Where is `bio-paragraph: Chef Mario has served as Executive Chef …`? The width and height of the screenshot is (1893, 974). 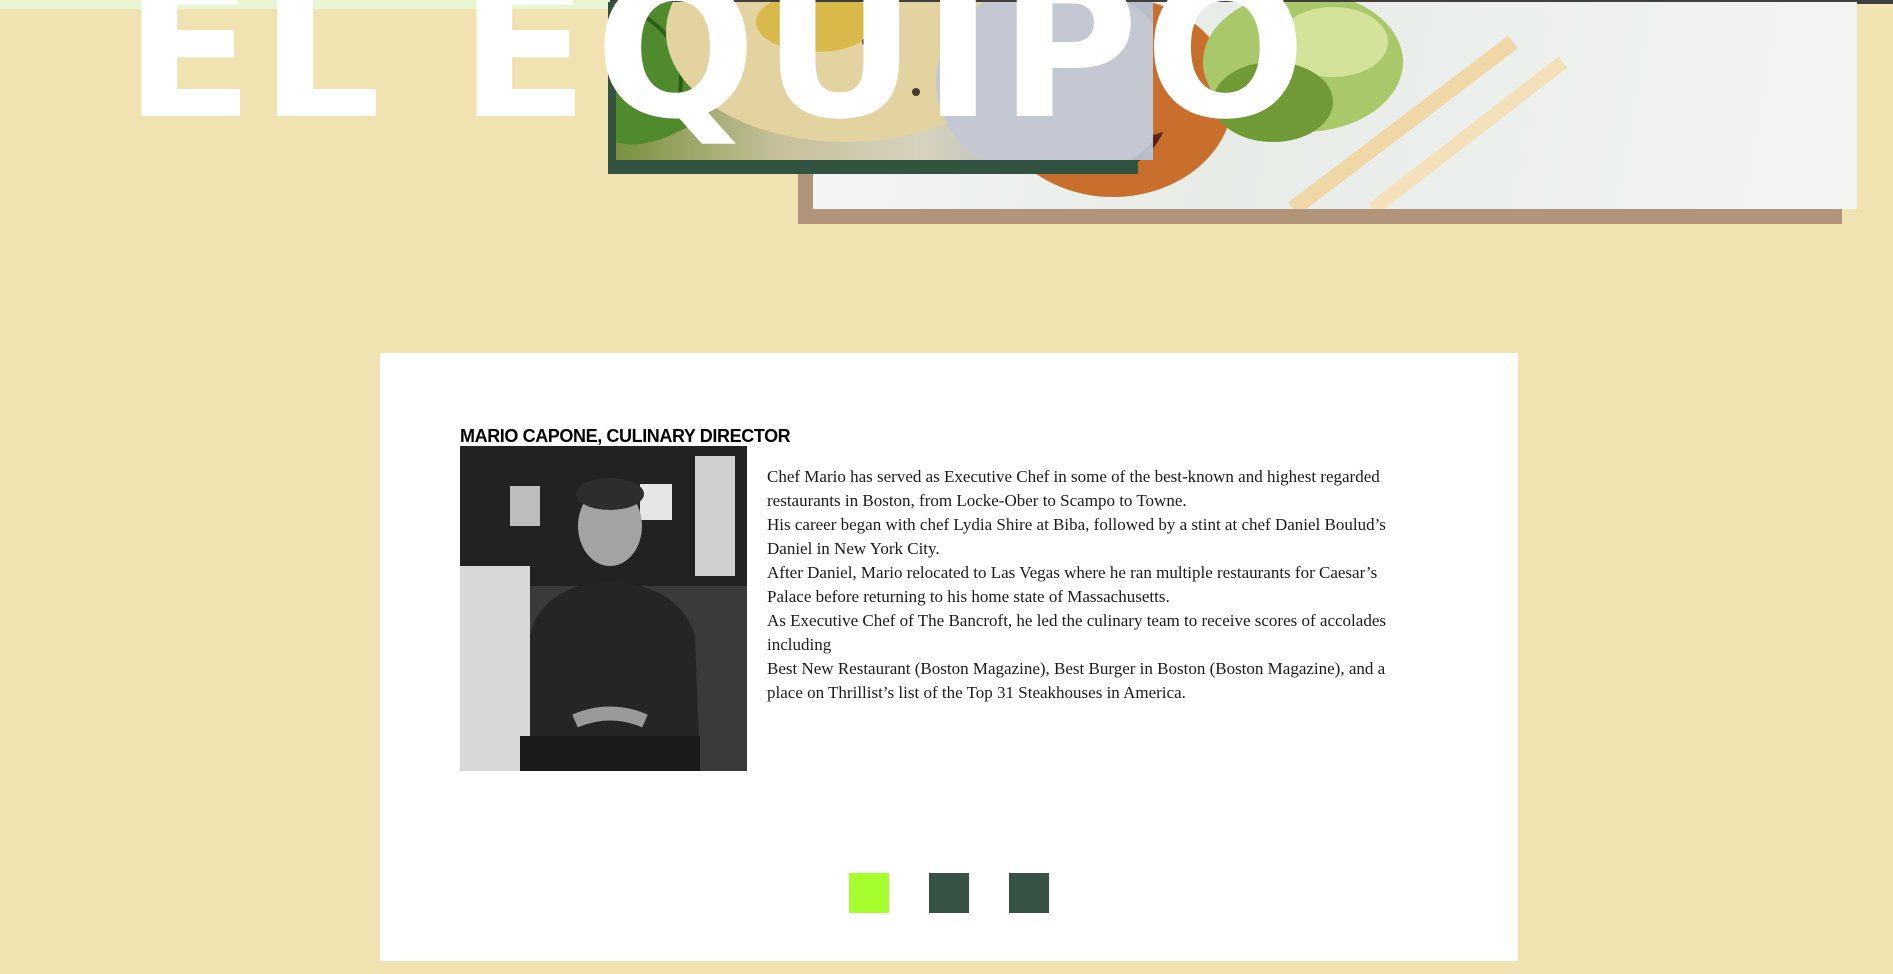
bio-paragraph: Chef Mario has served as Executive Chef … is located at coordinates (1073, 488).